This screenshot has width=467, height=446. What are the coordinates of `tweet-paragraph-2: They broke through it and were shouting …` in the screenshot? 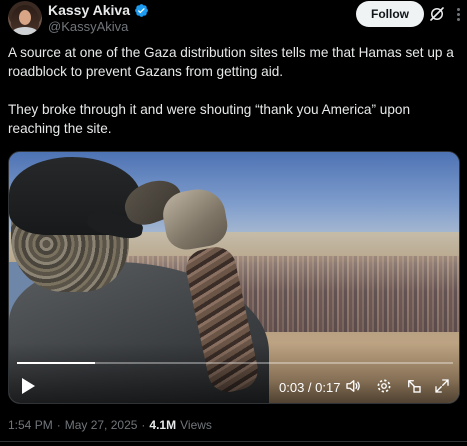 It's located at (209, 119).